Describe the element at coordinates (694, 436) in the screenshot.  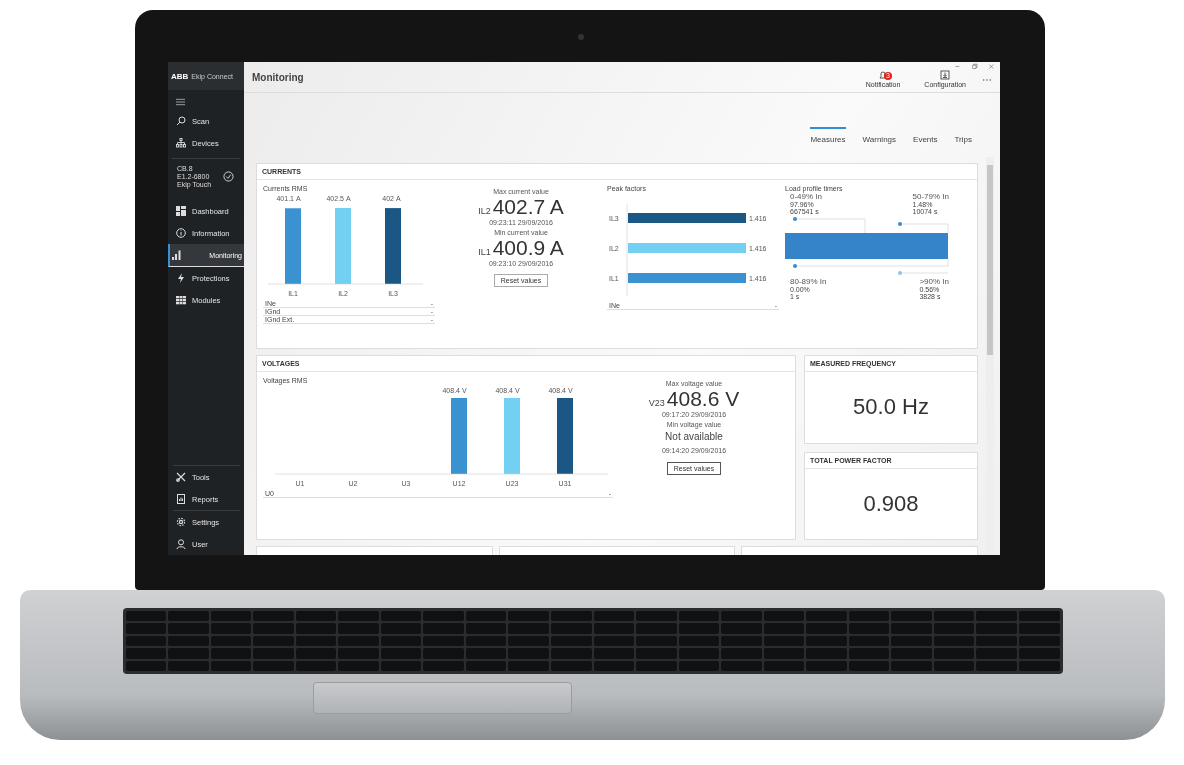
I see `measured-value: Not available` at that location.